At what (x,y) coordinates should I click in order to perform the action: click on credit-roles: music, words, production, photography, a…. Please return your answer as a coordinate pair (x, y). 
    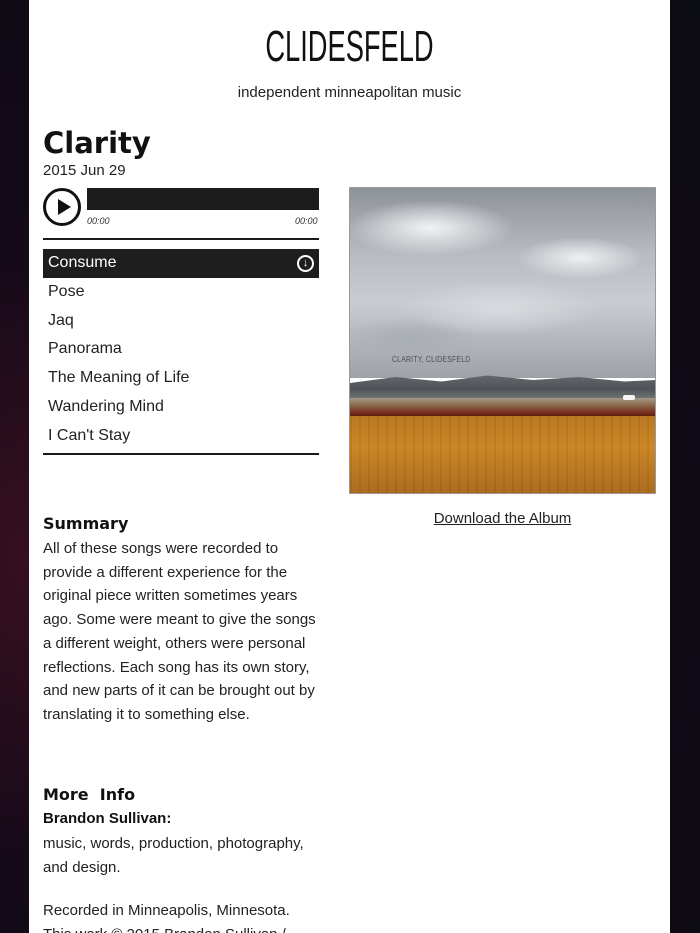
    Looking at the image, I should click on (173, 855).